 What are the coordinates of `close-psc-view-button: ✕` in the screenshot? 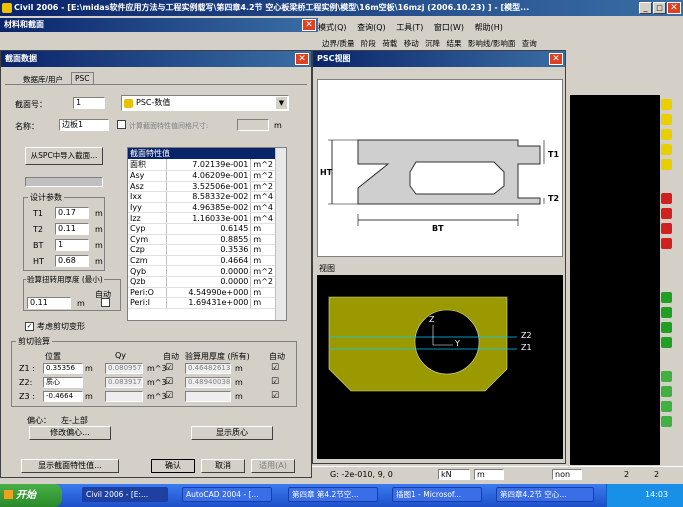 It's located at (556, 59).